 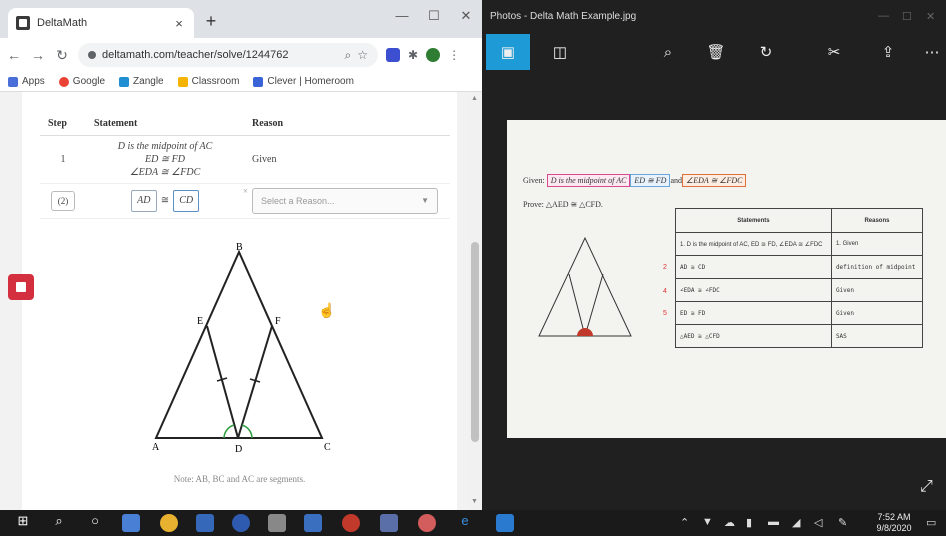 What do you see at coordinates (143, 201) in the screenshot?
I see `segment-left-input: AD` at bounding box center [143, 201].